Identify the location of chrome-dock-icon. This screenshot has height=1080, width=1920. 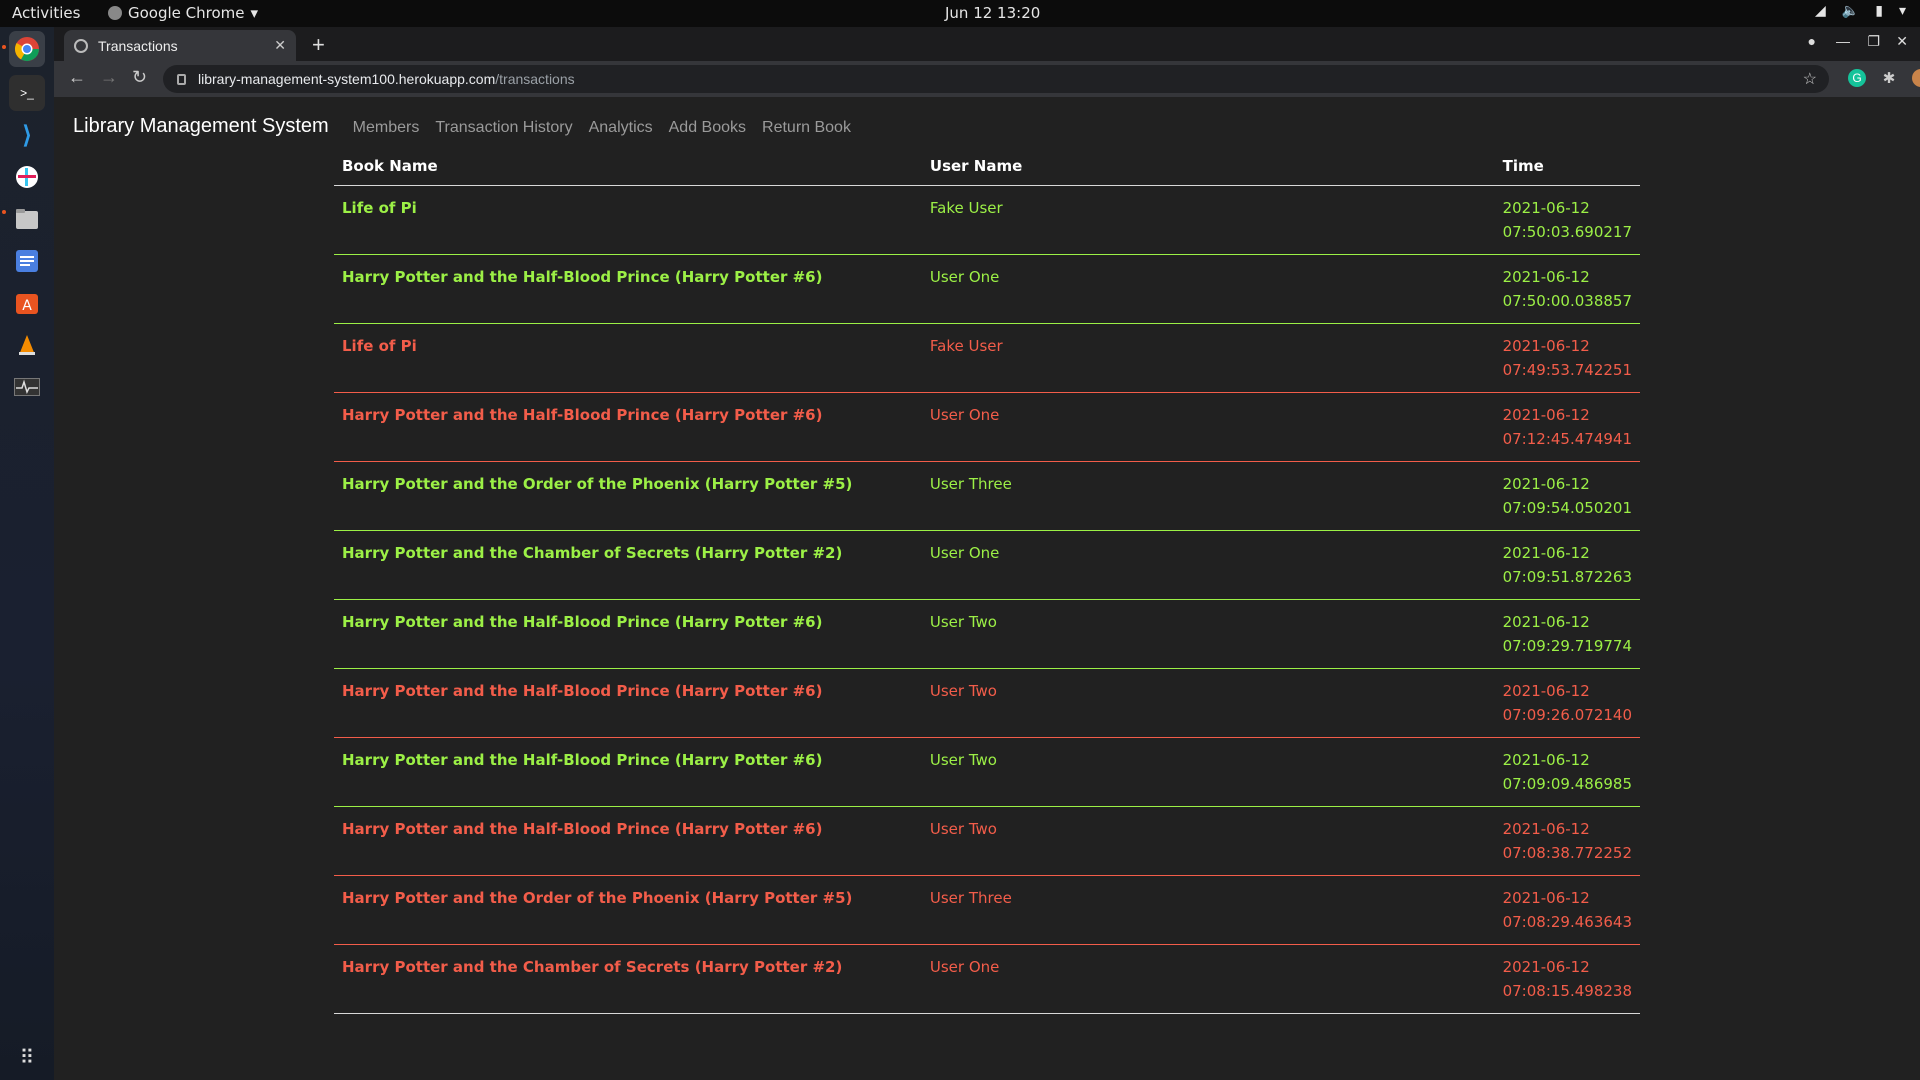
(27, 49).